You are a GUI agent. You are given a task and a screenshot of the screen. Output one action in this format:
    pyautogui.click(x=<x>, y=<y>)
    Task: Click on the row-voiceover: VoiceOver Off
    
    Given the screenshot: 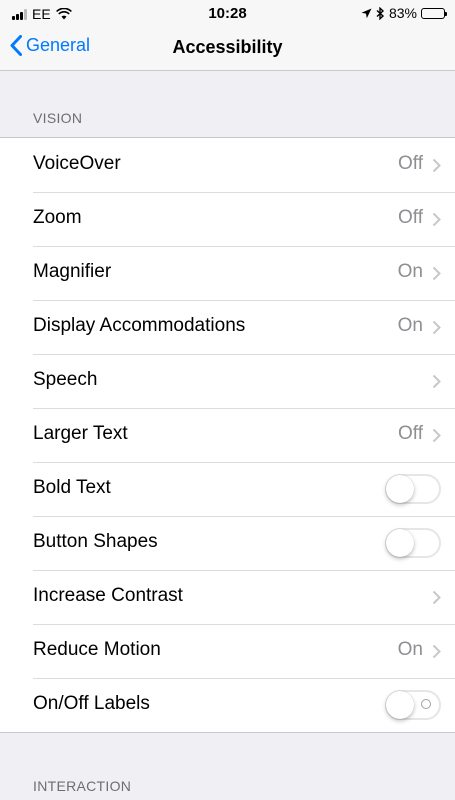 What is the action you would take?
    pyautogui.click(x=227, y=165)
    